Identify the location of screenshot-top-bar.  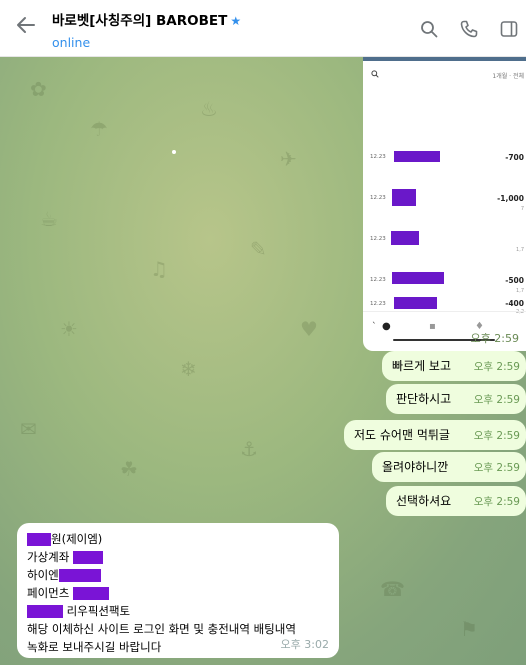
(444, 59).